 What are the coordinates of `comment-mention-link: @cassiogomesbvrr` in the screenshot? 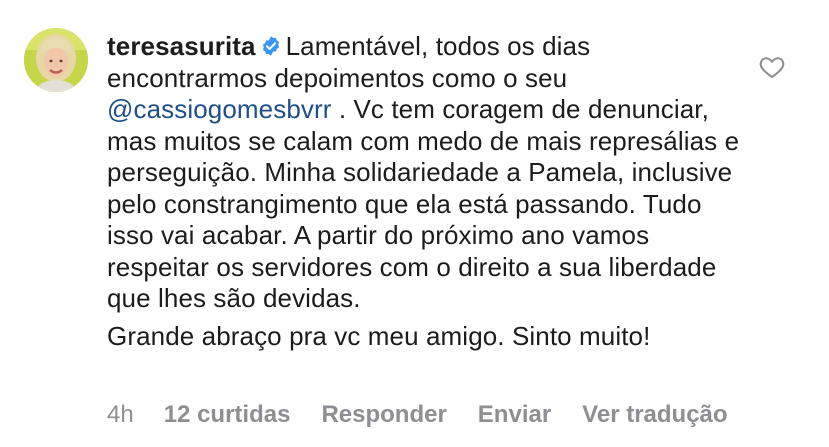 It's located at (219, 109).